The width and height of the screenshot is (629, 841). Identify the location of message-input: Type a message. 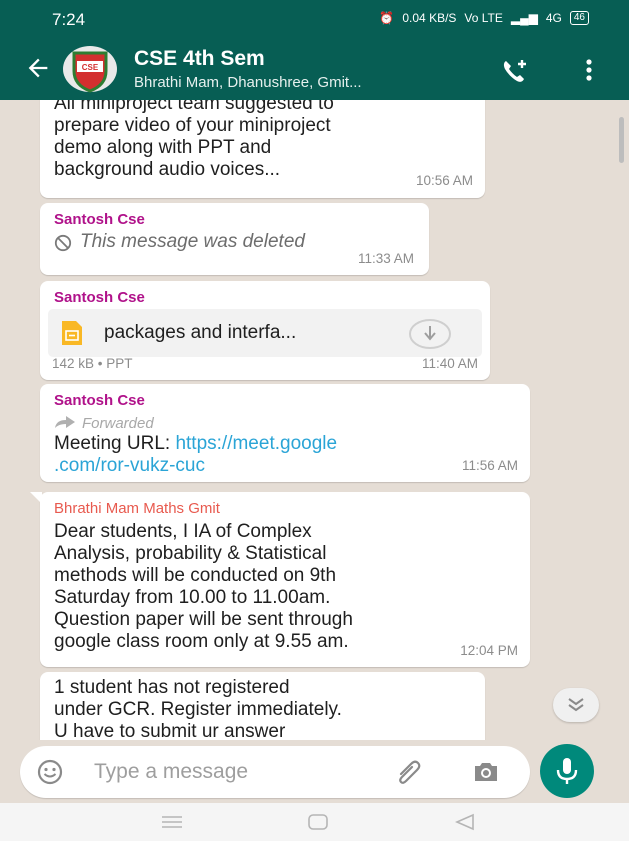
(171, 772).